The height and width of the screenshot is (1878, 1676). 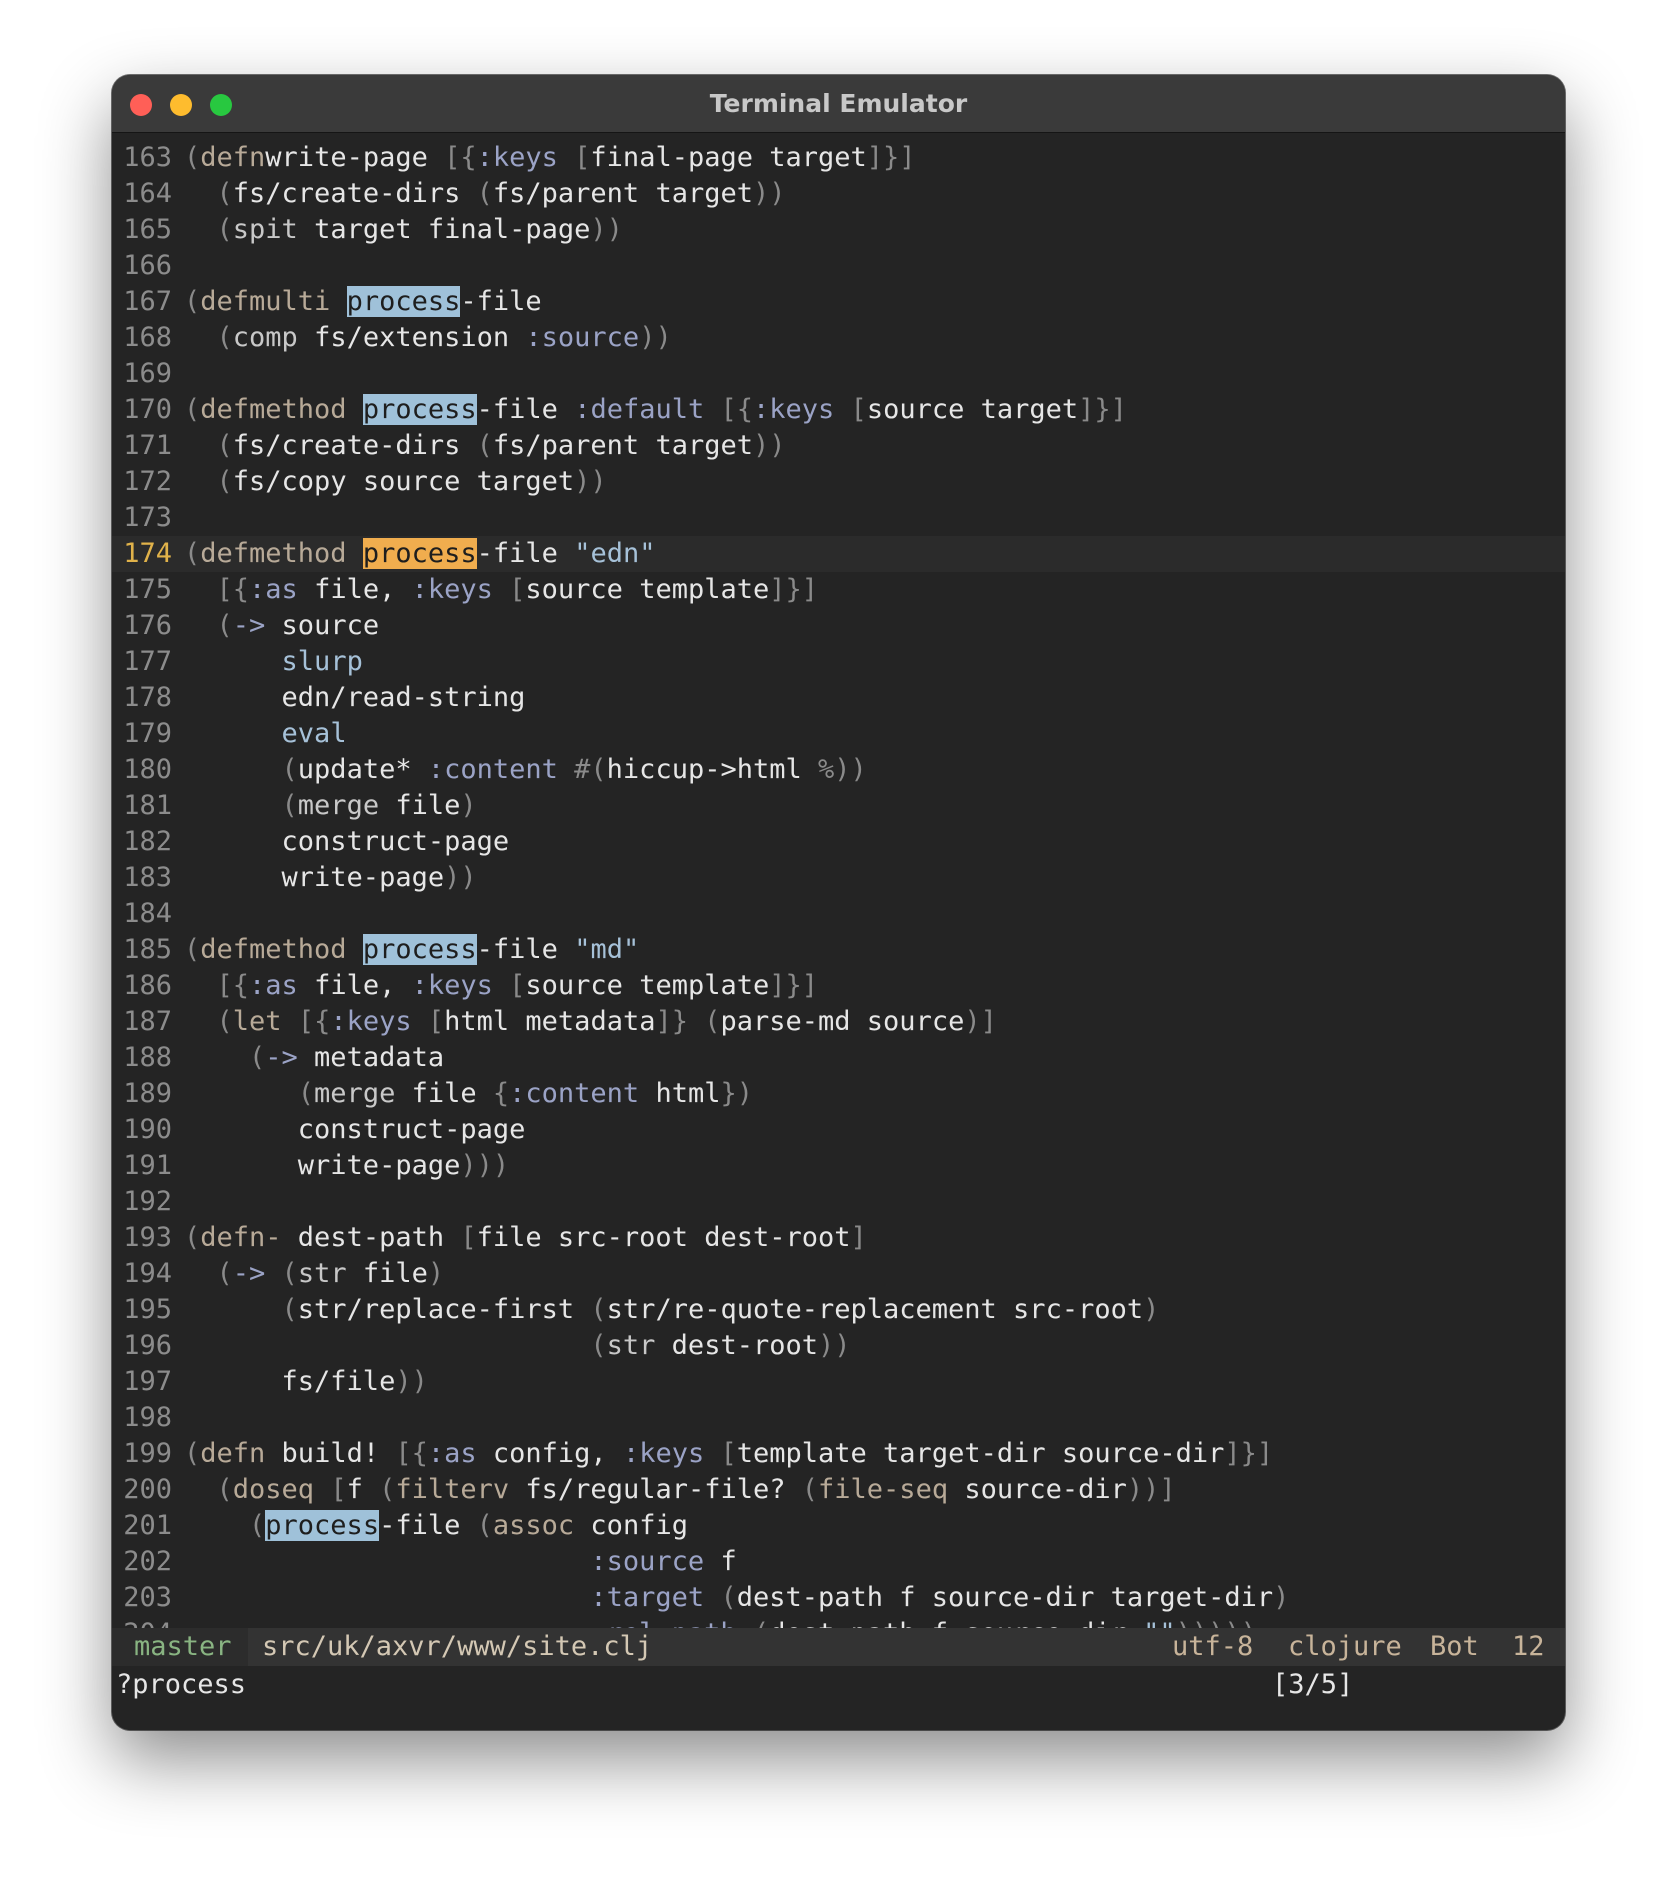 What do you see at coordinates (147, 1237) in the screenshot?
I see `line-number: 193` at bounding box center [147, 1237].